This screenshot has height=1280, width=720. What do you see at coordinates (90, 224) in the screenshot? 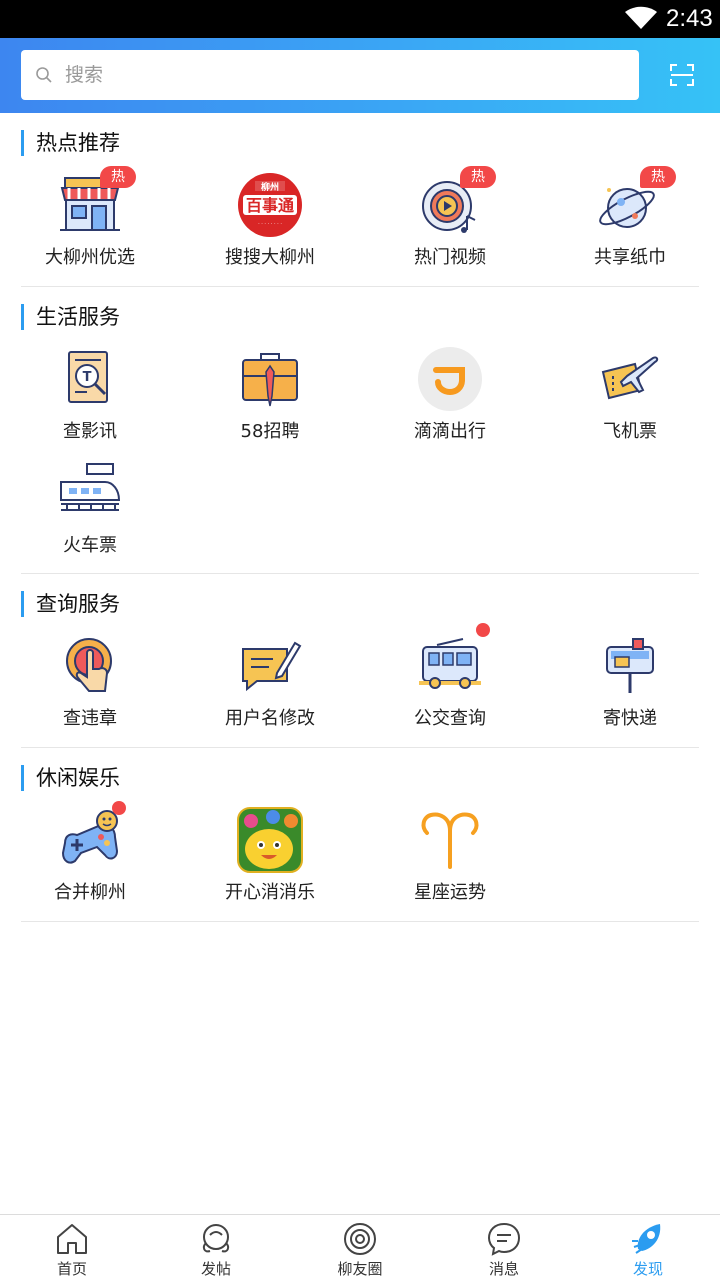
I see `grid-item-dalz-youxuan: 热 大柳州优选` at bounding box center [90, 224].